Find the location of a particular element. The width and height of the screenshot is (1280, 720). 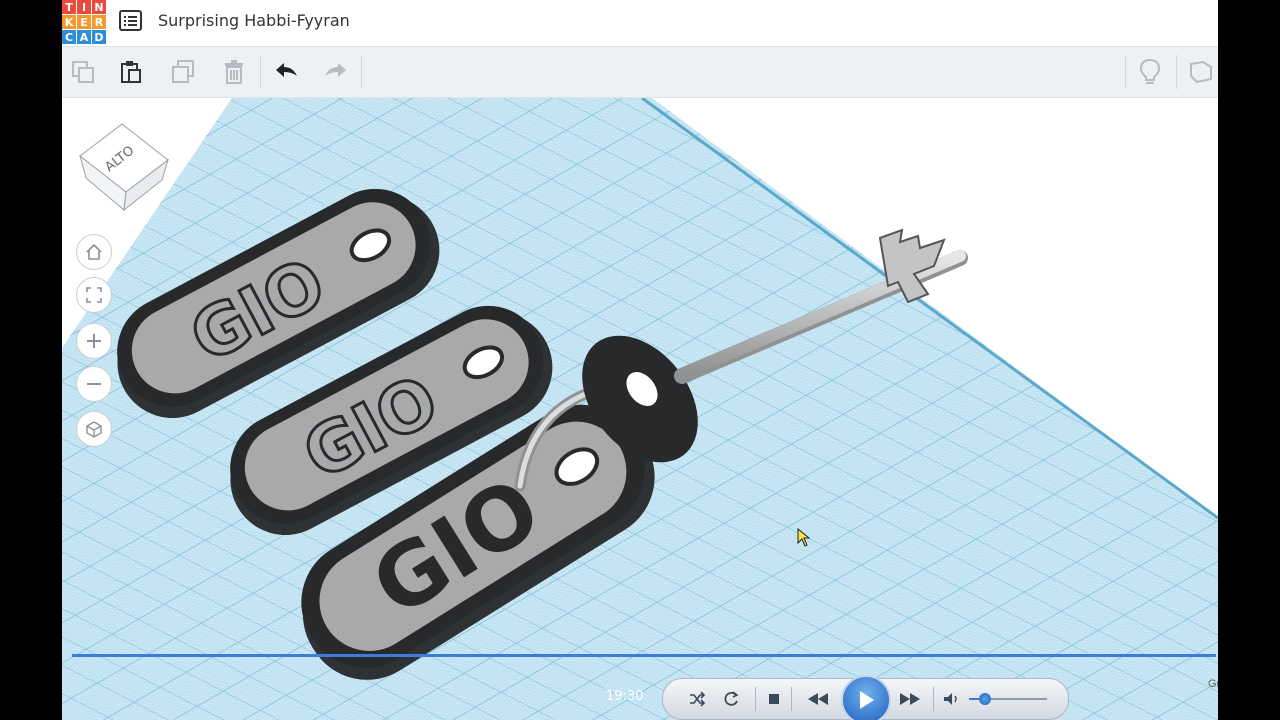

redo-icon is located at coordinates (335, 70).